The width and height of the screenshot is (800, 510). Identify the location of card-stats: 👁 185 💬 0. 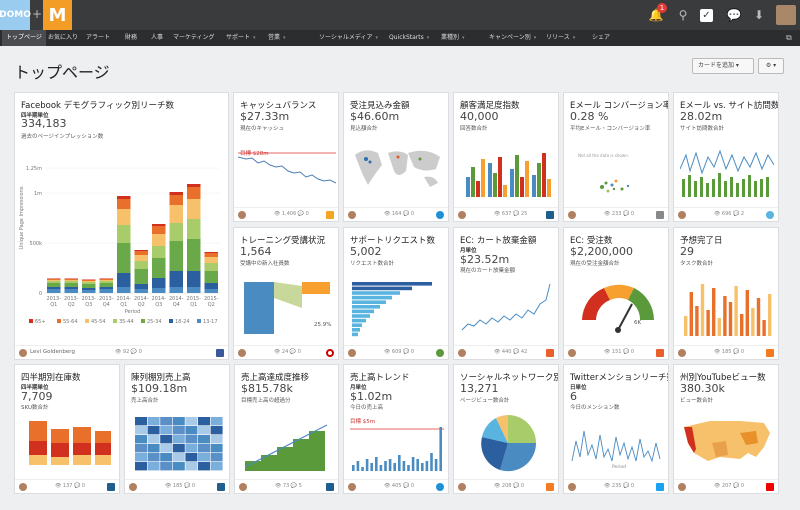
(729, 352).